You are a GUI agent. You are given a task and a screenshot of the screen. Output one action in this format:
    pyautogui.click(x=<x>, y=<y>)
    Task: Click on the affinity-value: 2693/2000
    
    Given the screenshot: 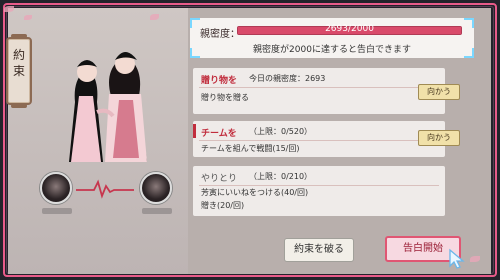 What is the action you would take?
    pyautogui.click(x=349, y=29)
    